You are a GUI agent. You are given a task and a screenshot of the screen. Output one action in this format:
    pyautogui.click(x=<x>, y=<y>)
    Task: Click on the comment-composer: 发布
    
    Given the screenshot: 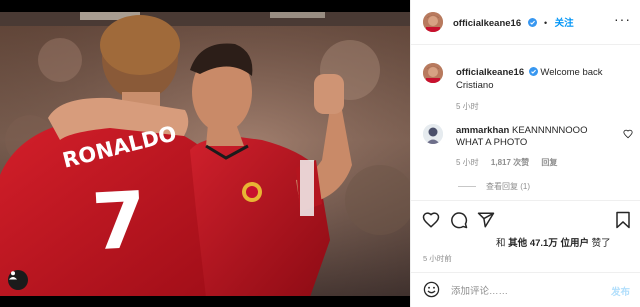 What is the action you would take?
    pyautogui.click(x=525, y=289)
    